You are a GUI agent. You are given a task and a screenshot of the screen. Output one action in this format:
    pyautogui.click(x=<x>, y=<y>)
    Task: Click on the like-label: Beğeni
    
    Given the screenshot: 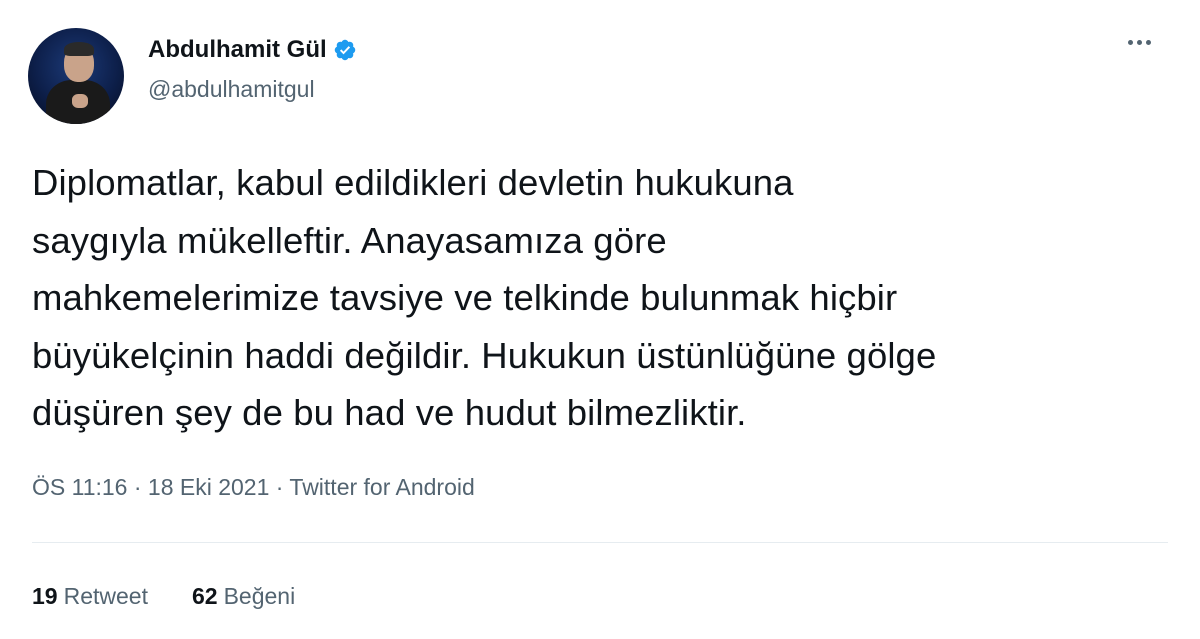 What is the action you would take?
    pyautogui.click(x=259, y=596)
    